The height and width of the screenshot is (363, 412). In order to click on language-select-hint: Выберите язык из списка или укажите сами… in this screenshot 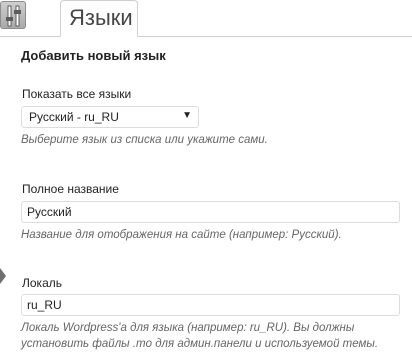, I will do `click(144, 140)`.